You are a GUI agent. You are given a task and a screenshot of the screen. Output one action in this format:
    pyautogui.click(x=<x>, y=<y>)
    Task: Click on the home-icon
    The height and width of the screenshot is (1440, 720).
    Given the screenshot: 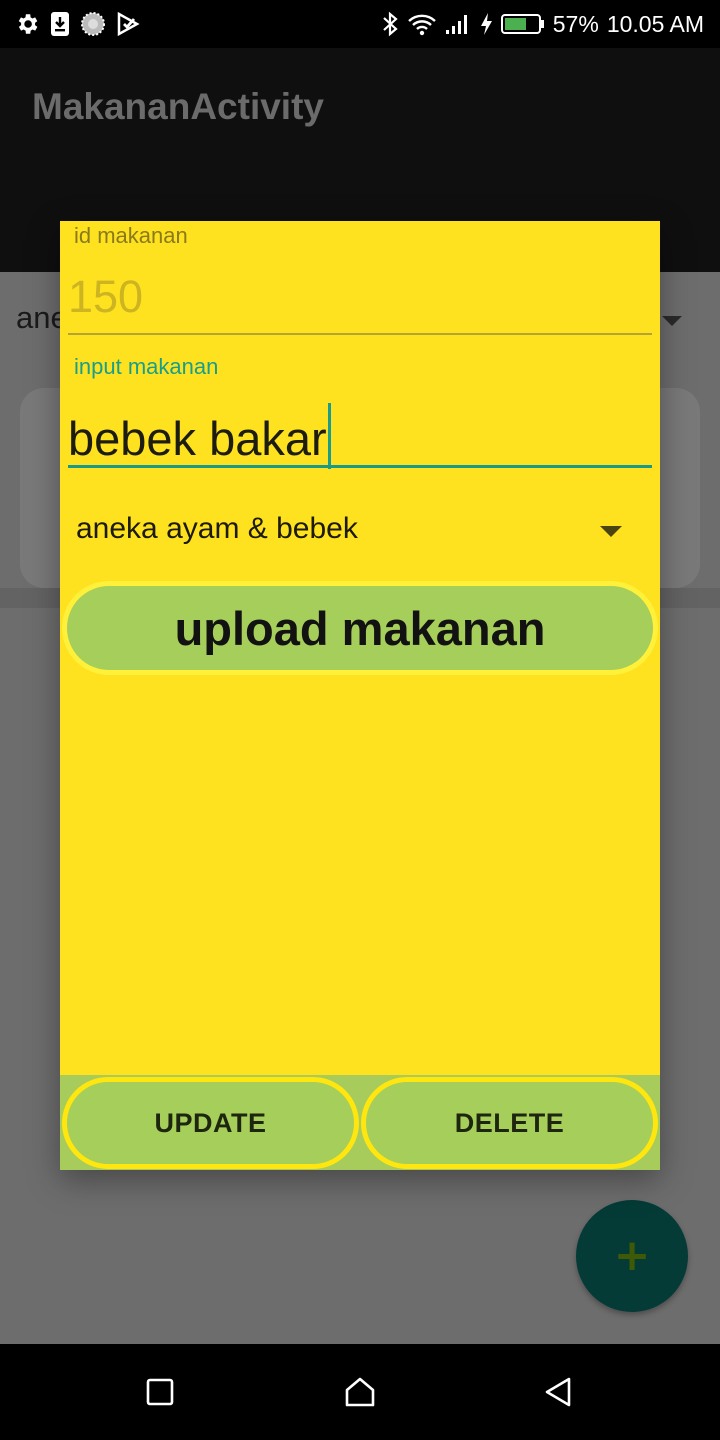 What is the action you would take?
    pyautogui.click(x=360, y=1392)
    